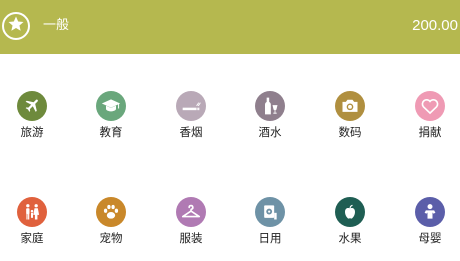 This screenshot has width=460, height=261. I want to click on category-item-fruit: 水果, so click(350, 227).